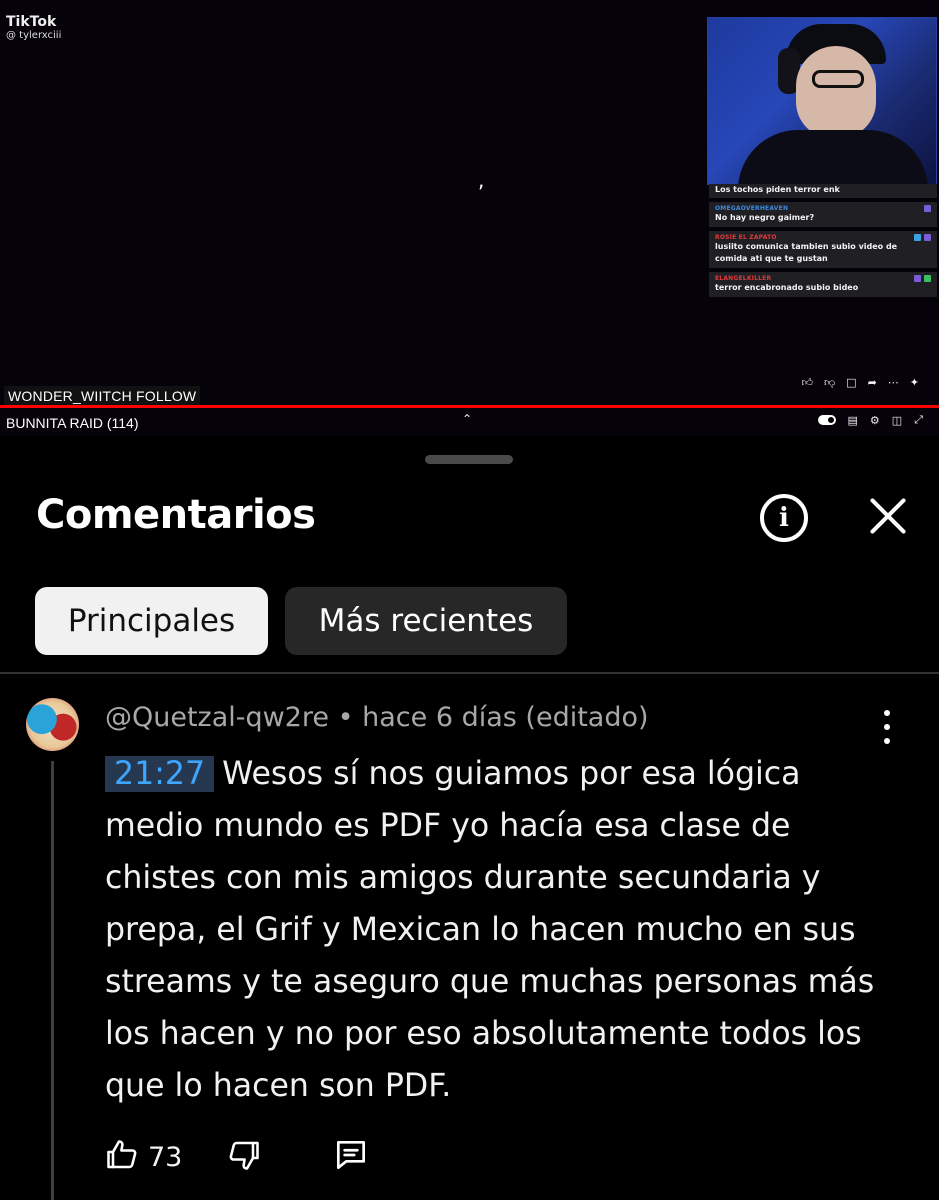  I want to click on thumb-down-icon, so click(244, 1157).